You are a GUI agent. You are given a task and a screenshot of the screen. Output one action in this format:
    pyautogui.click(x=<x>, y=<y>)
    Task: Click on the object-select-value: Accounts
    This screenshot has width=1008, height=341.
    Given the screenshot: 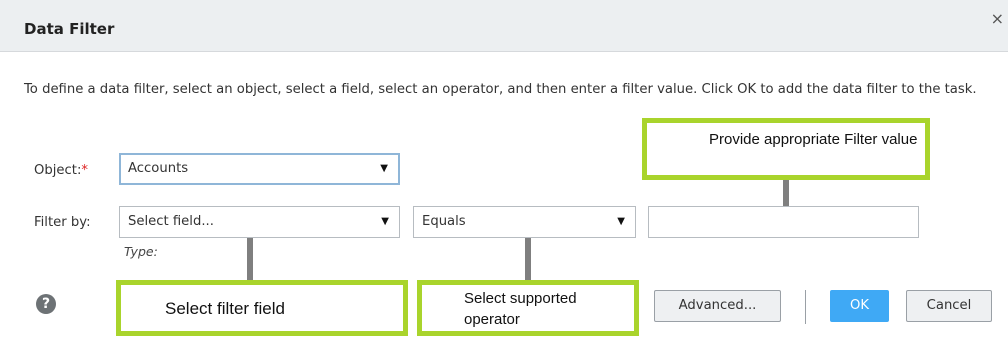 What is the action you would take?
    pyautogui.click(x=158, y=168)
    